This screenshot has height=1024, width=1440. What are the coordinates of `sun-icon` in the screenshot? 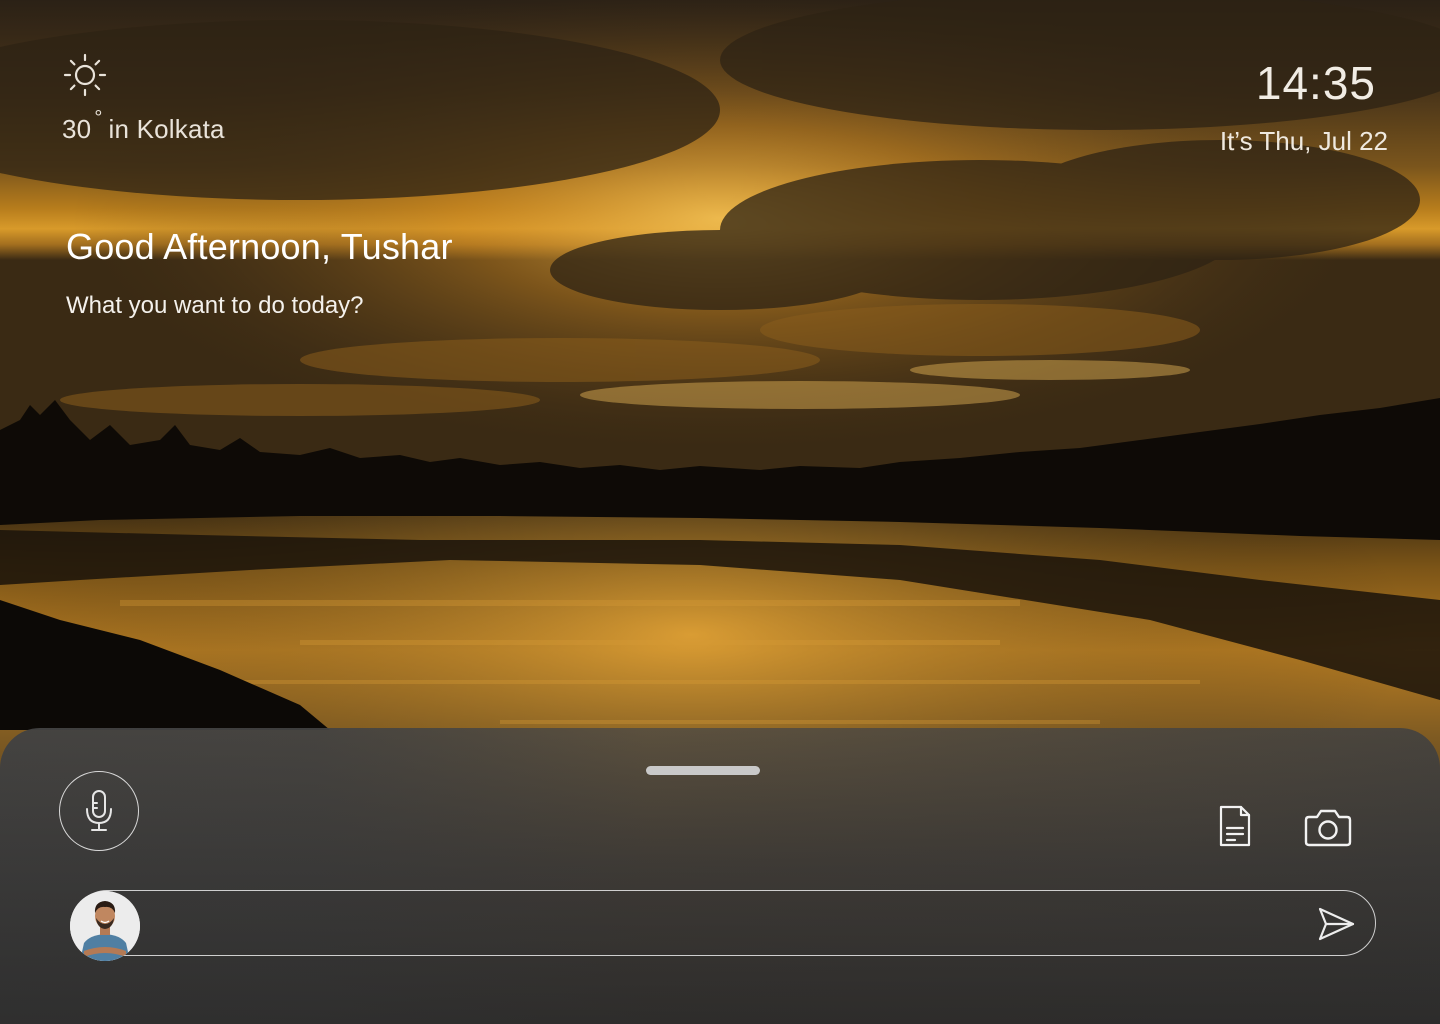 It's located at (85, 75).